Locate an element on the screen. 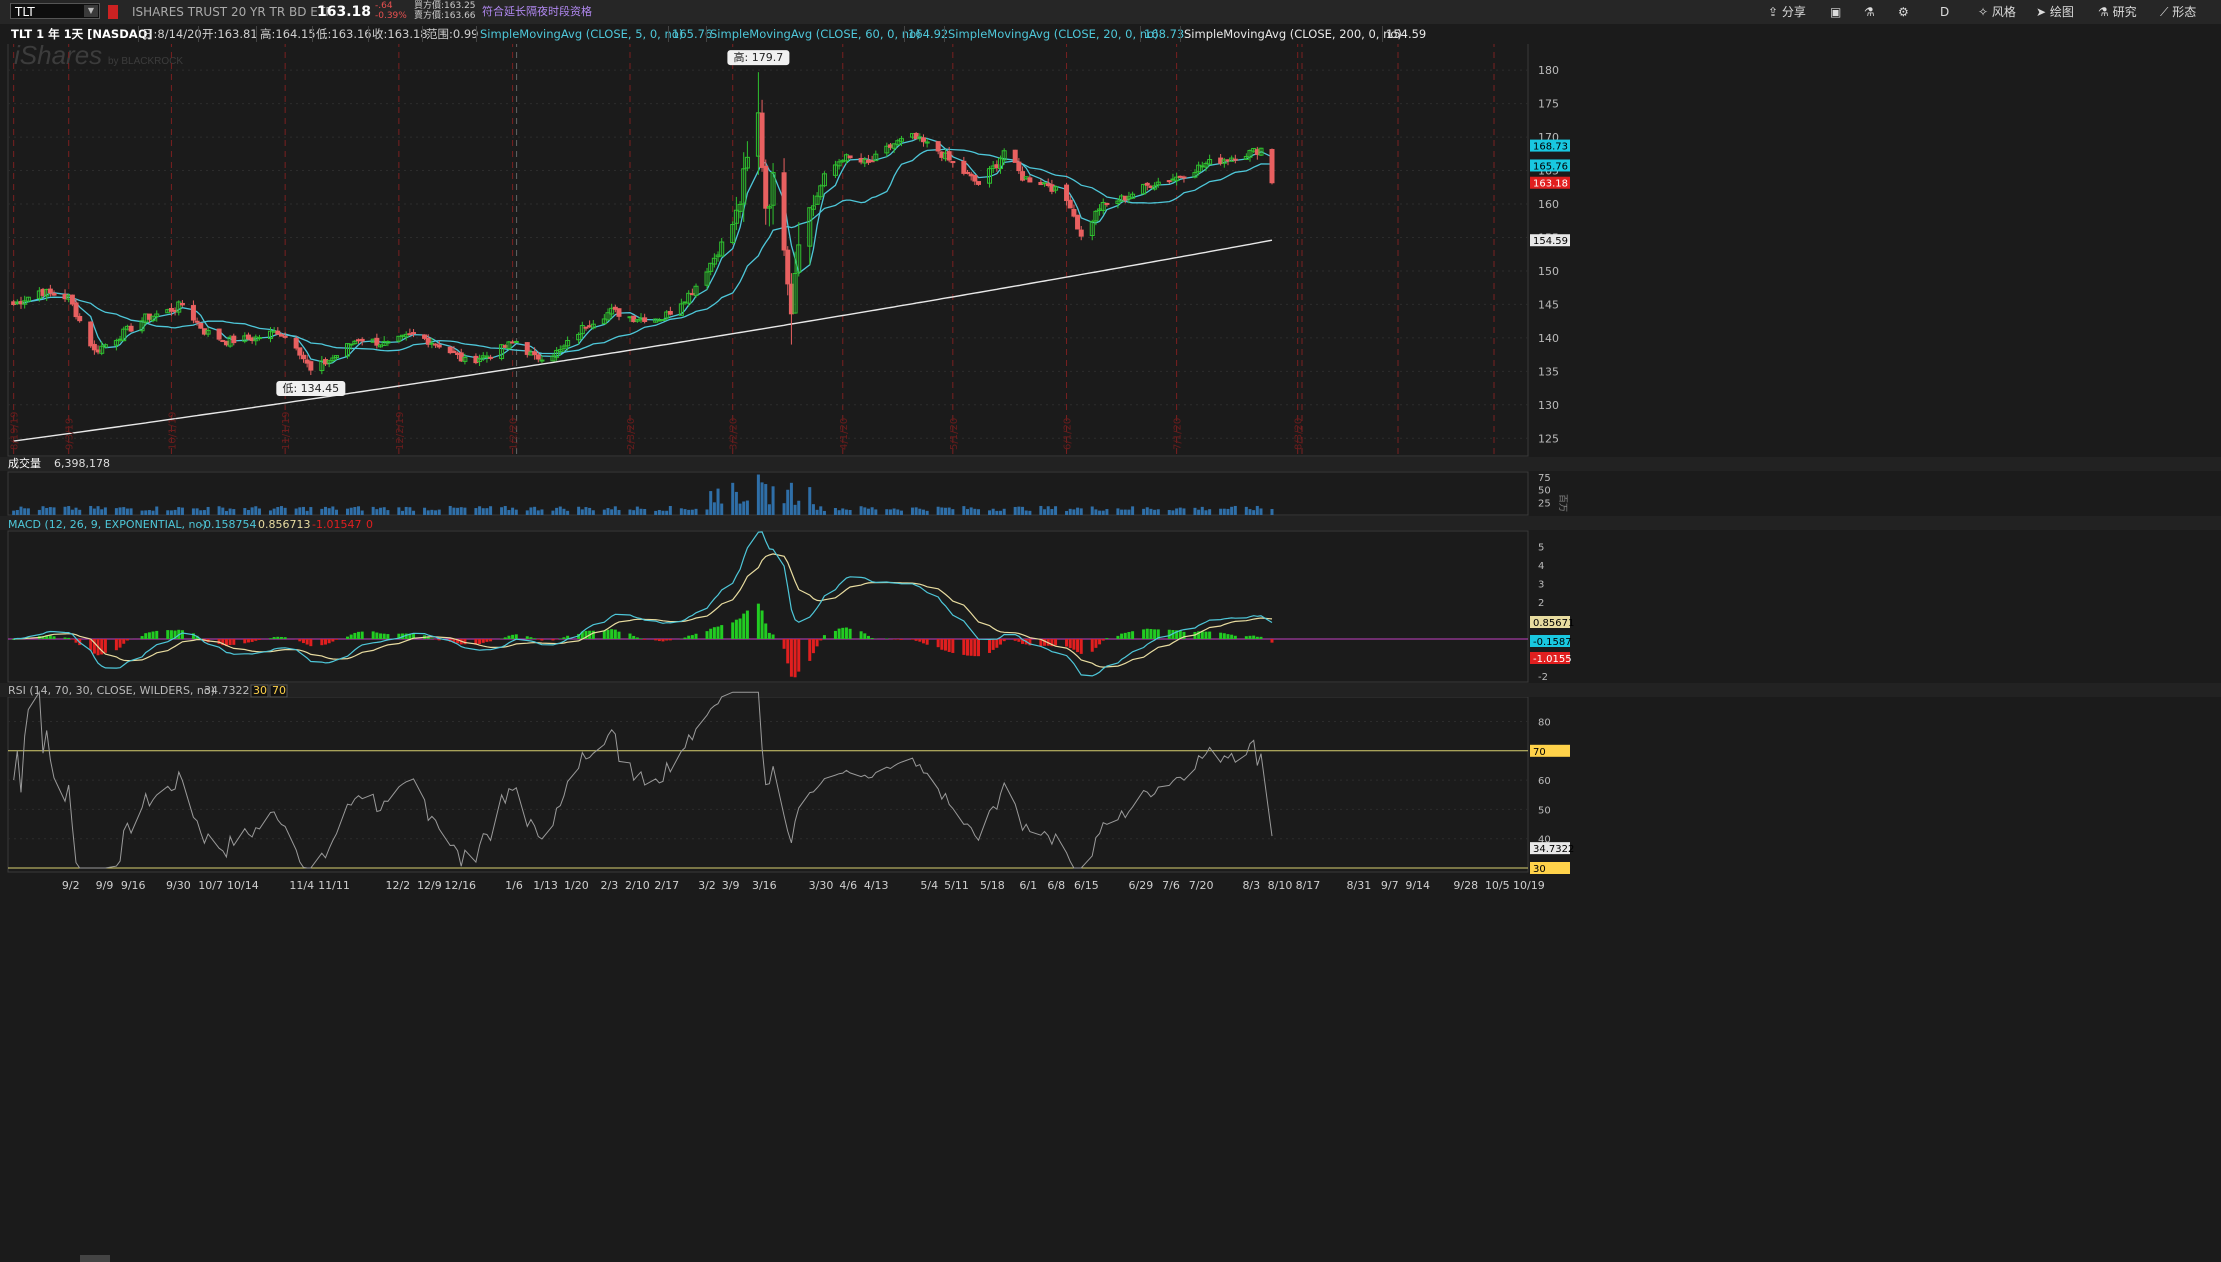 This screenshot has width=2221, height=1262. sma200-label: SimpleMovingAvg (CLOSE, 200, 0, no) is located at coordinates (1292, 34).